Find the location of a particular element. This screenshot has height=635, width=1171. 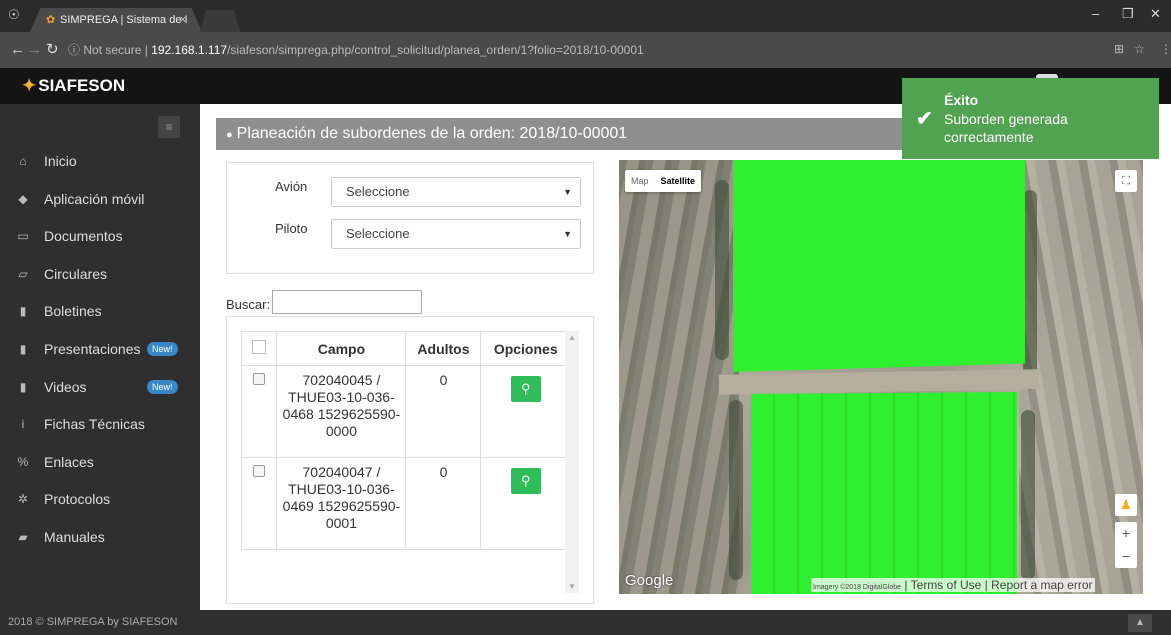

sidebar-item-label: Videos is located at coordinates (65, 386).